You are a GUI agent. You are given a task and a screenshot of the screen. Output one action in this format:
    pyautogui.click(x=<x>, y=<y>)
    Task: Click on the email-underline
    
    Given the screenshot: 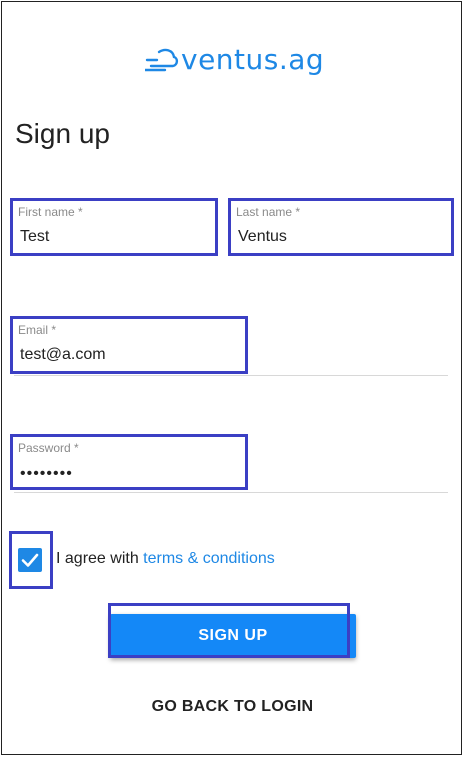 What is the action you would take?
    pyautogui.click(x=231, y=375)
    